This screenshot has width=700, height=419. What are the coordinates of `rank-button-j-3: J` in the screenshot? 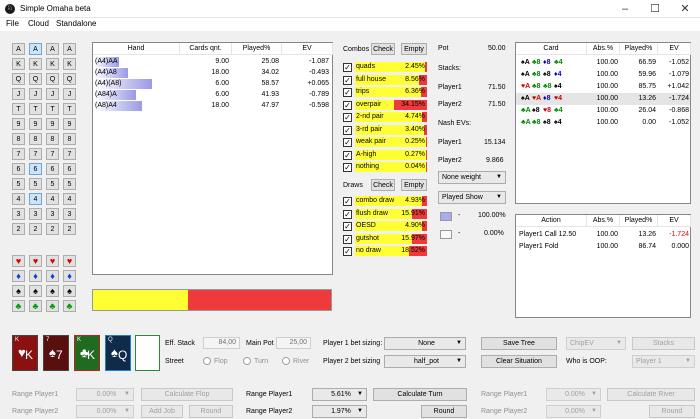 It's located at (52, 94).